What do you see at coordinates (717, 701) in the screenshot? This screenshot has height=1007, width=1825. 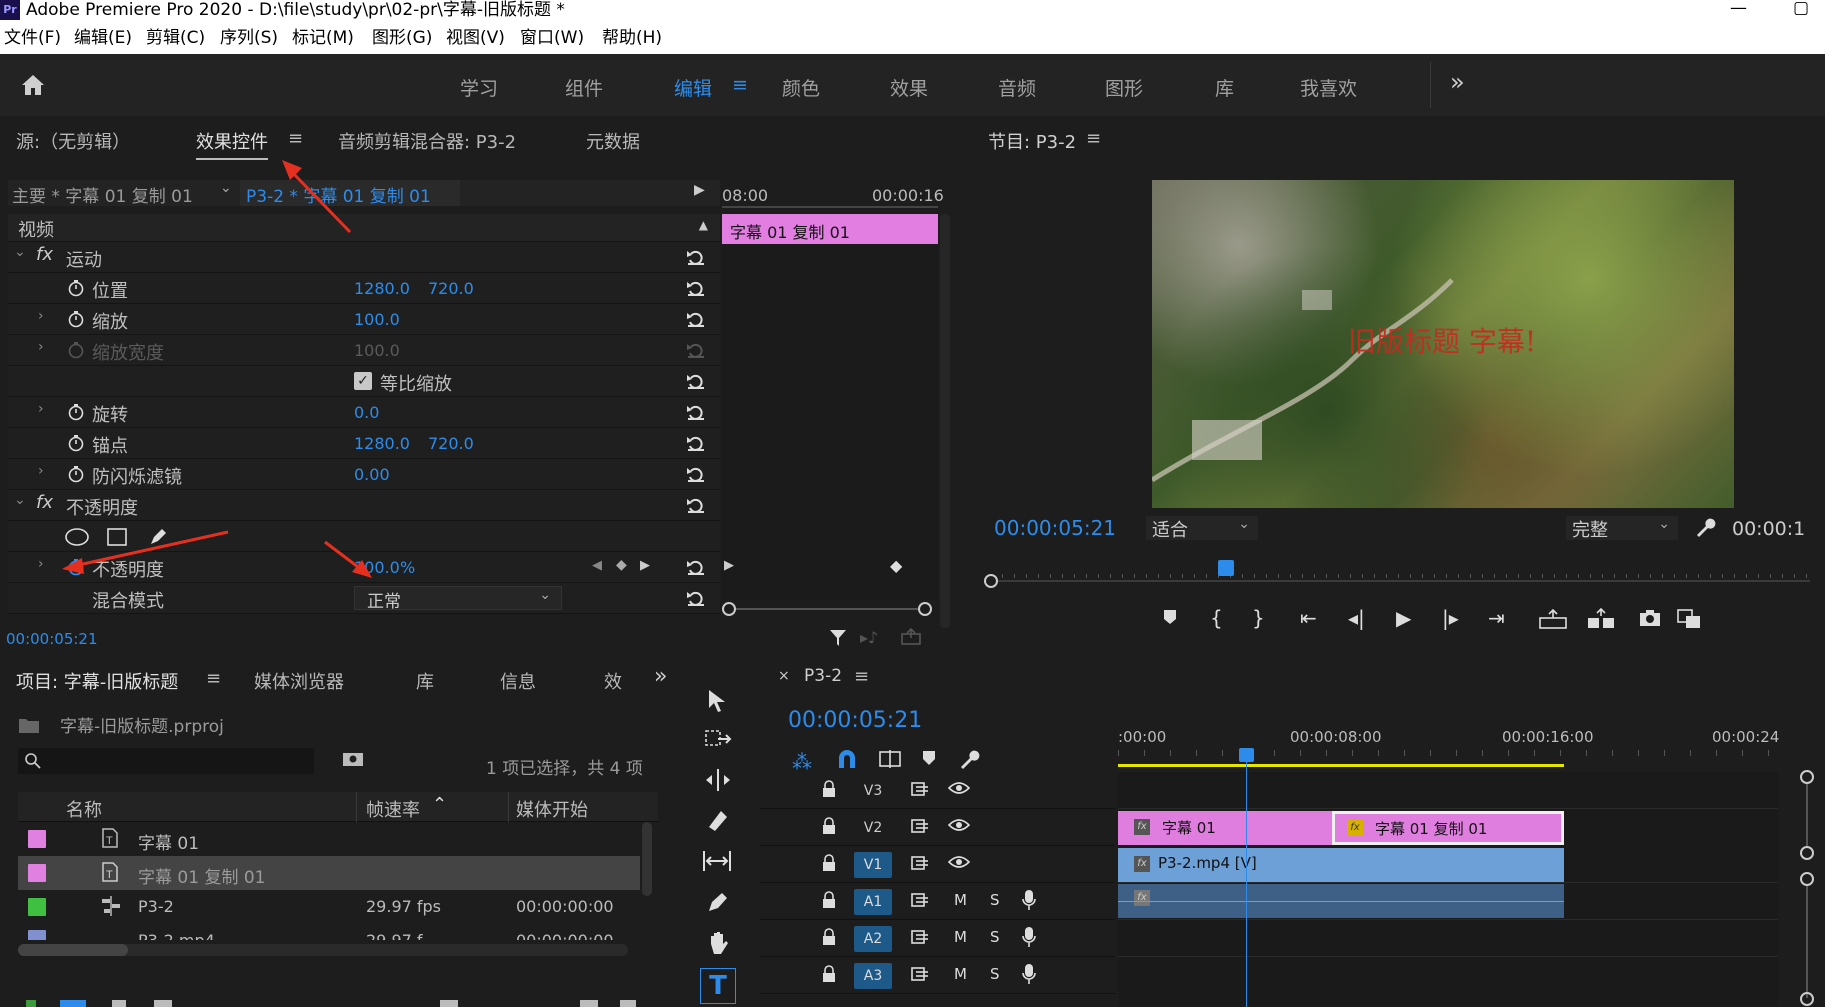 I see `selection-tool-icon` at bounding box center [717, 701].